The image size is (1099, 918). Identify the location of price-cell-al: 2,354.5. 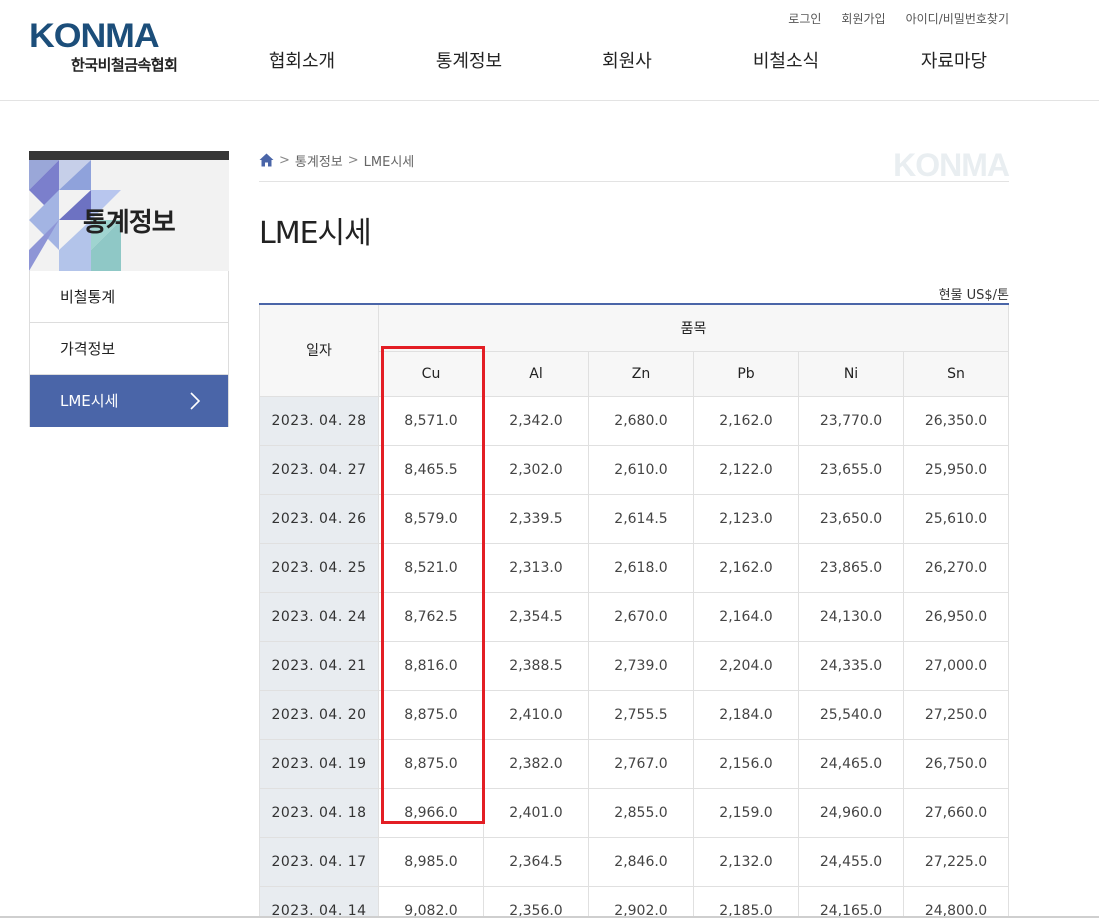
(536, 616).